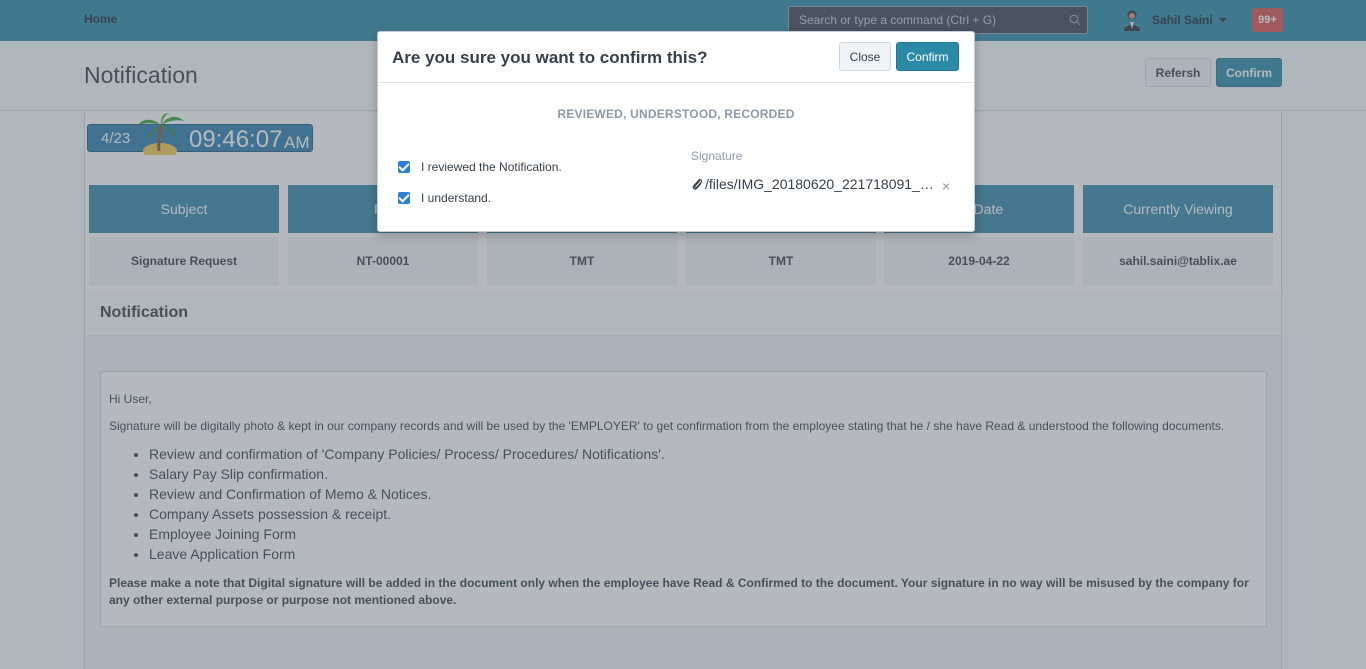  What do you see at coordinates (927, 56) in the screenshot?
I see `confirm-button: Confirm` at bounding box center [927, 56].